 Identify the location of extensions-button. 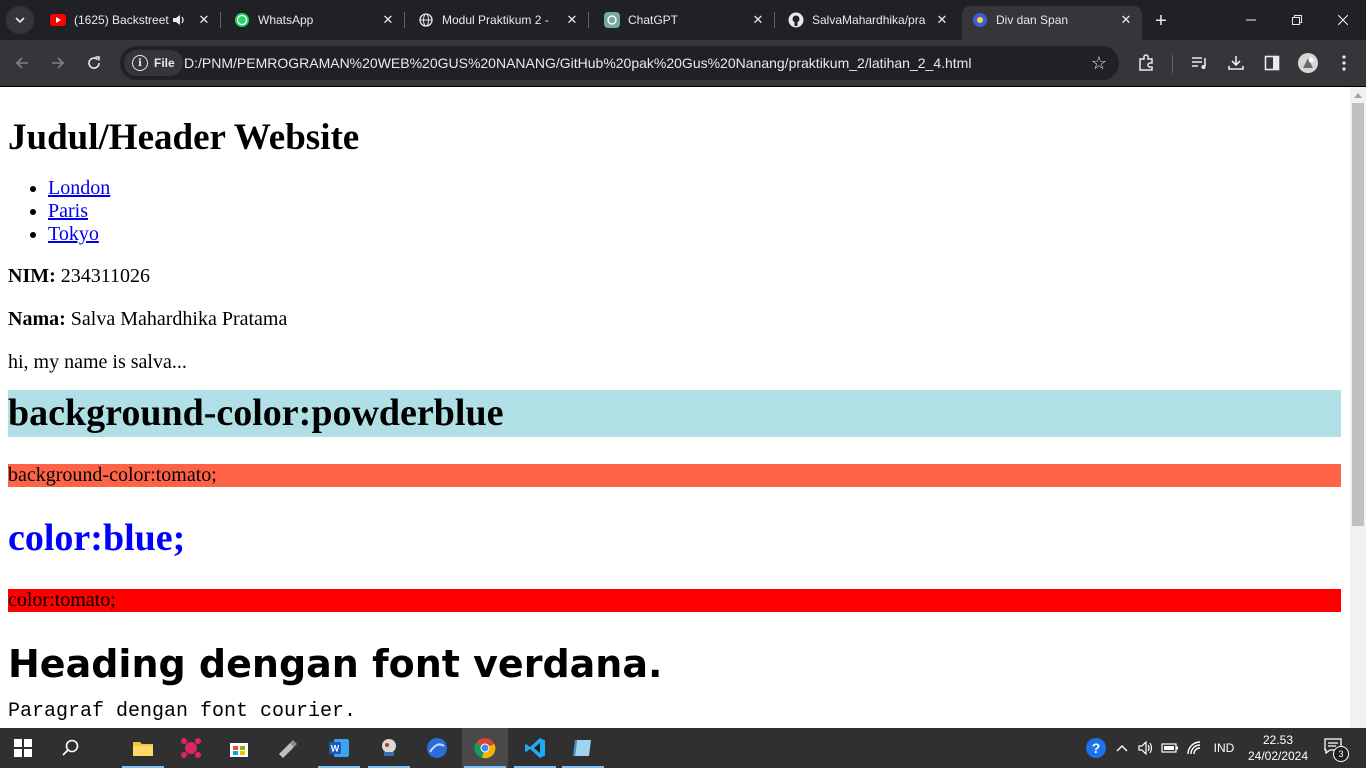
(1146, 63).